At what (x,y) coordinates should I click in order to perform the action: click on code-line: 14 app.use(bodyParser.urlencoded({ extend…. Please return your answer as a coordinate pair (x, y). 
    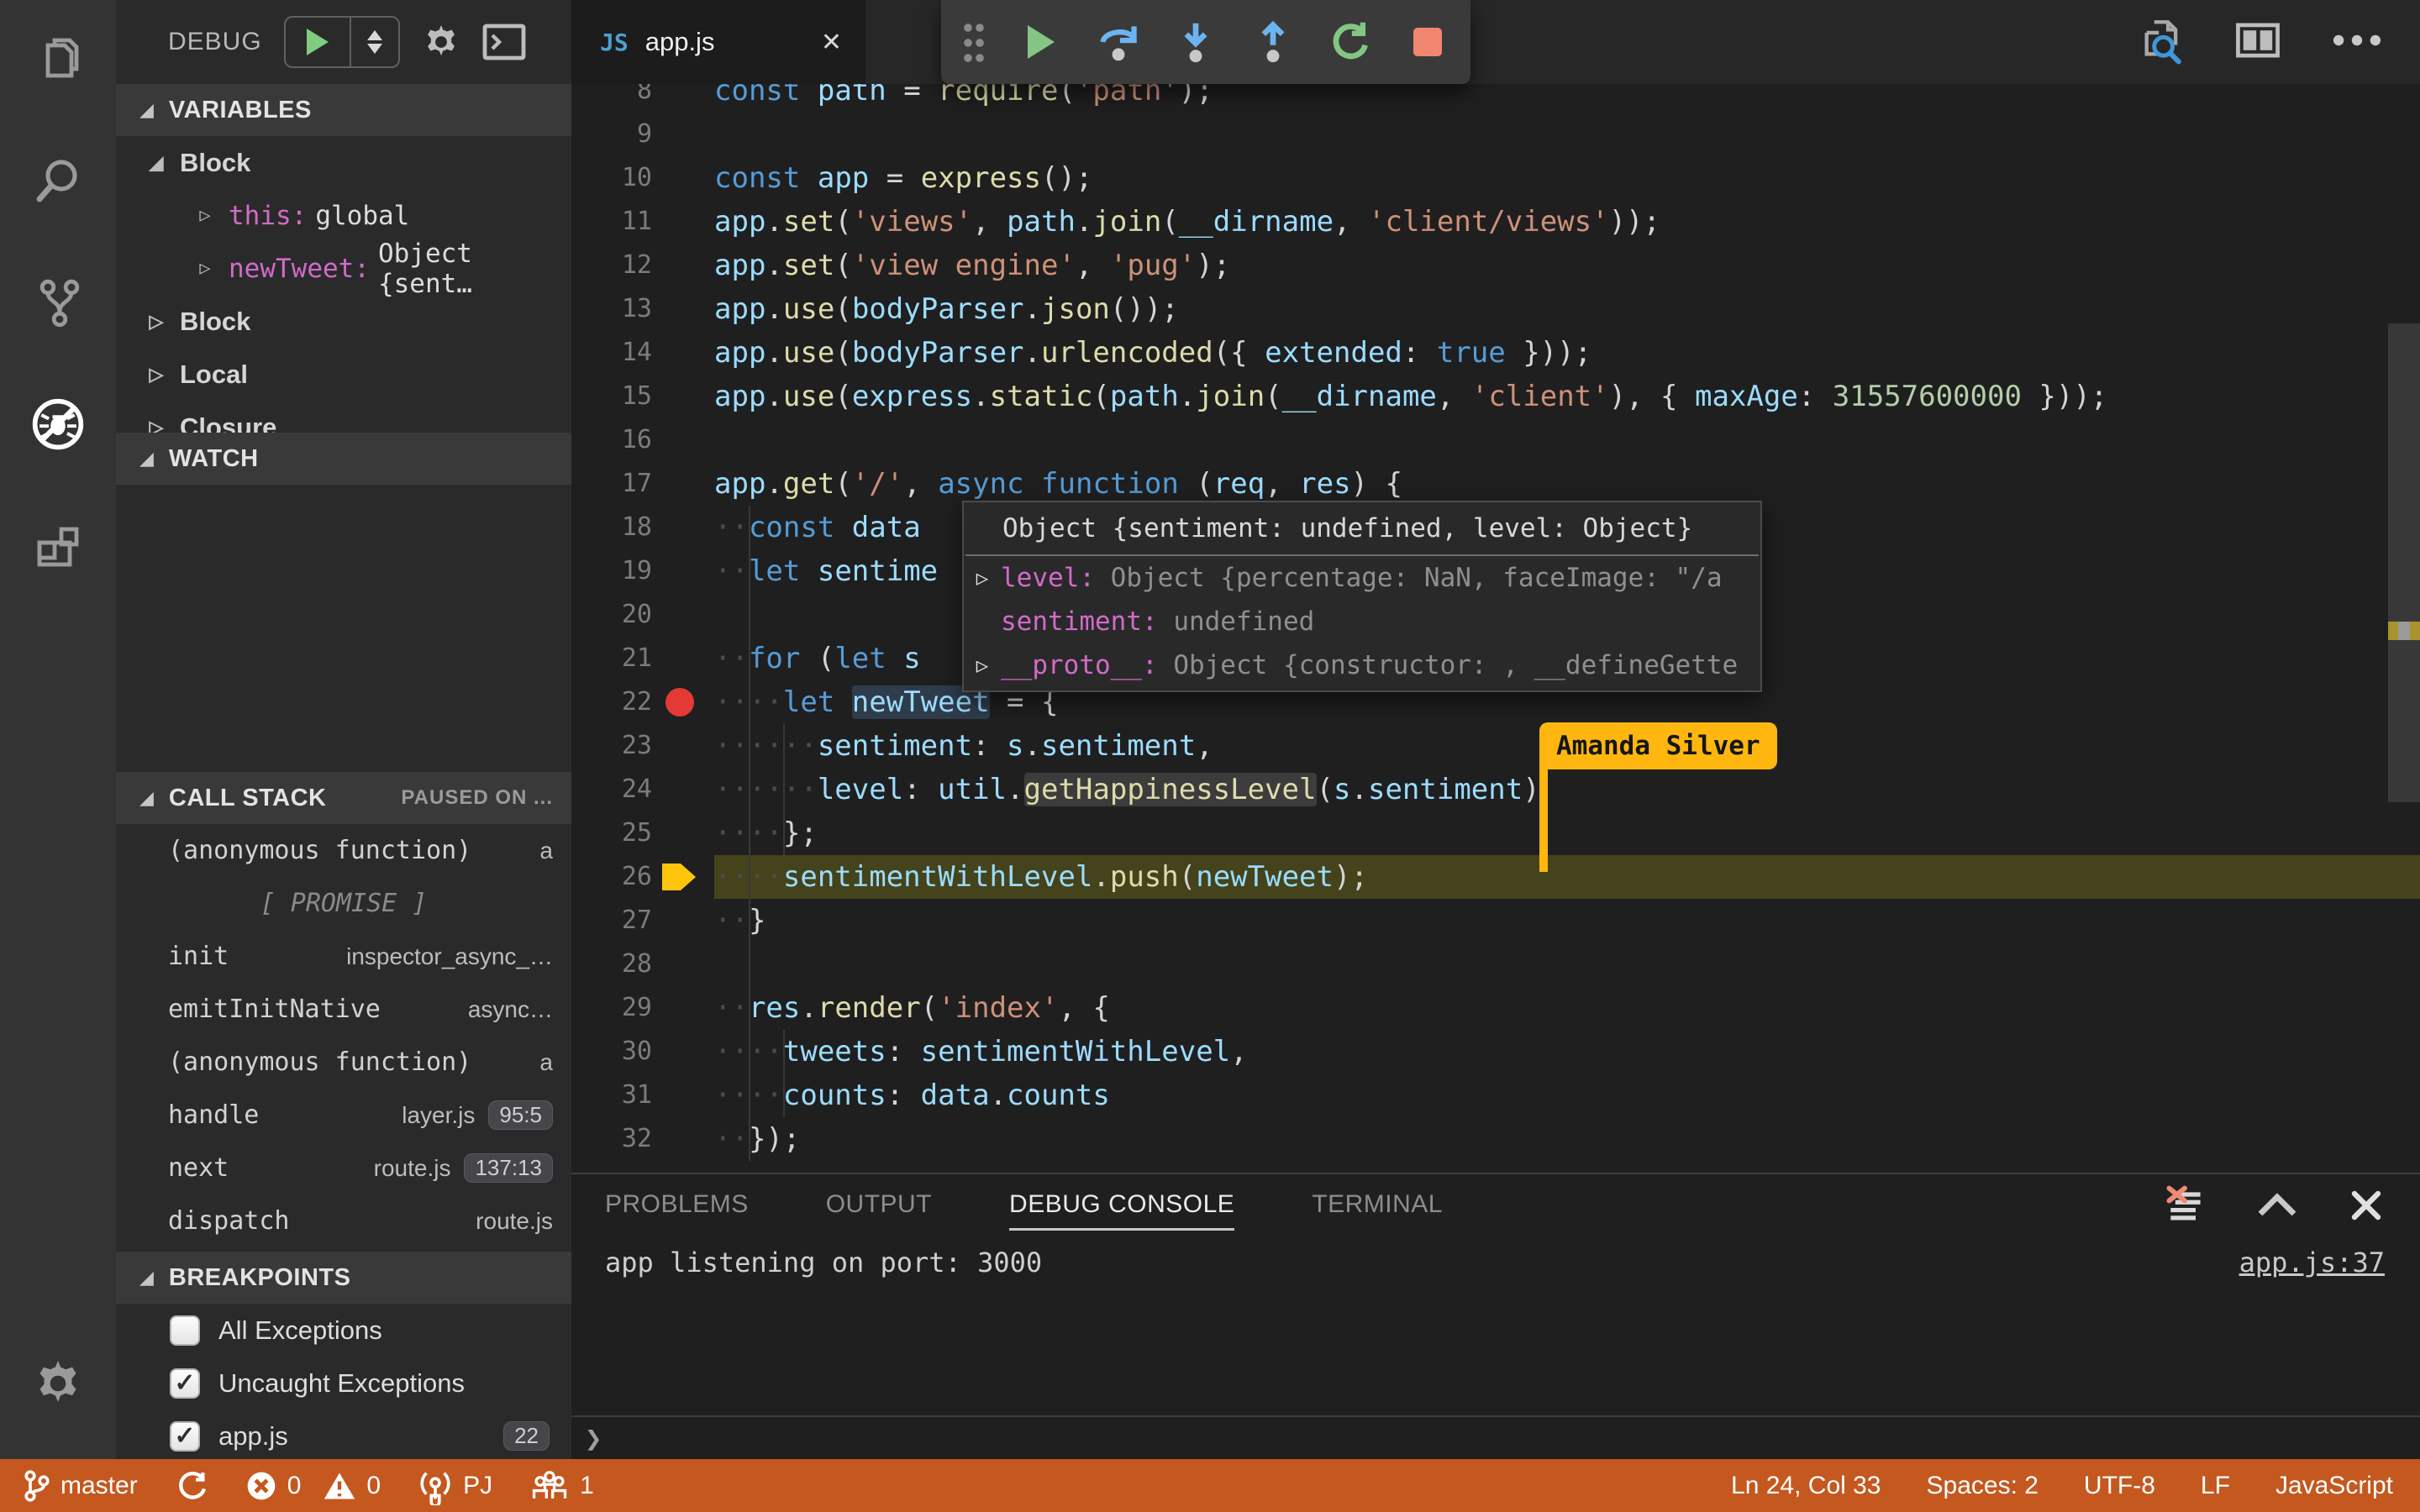
    Looking at the image, I should click on (1496, 353).